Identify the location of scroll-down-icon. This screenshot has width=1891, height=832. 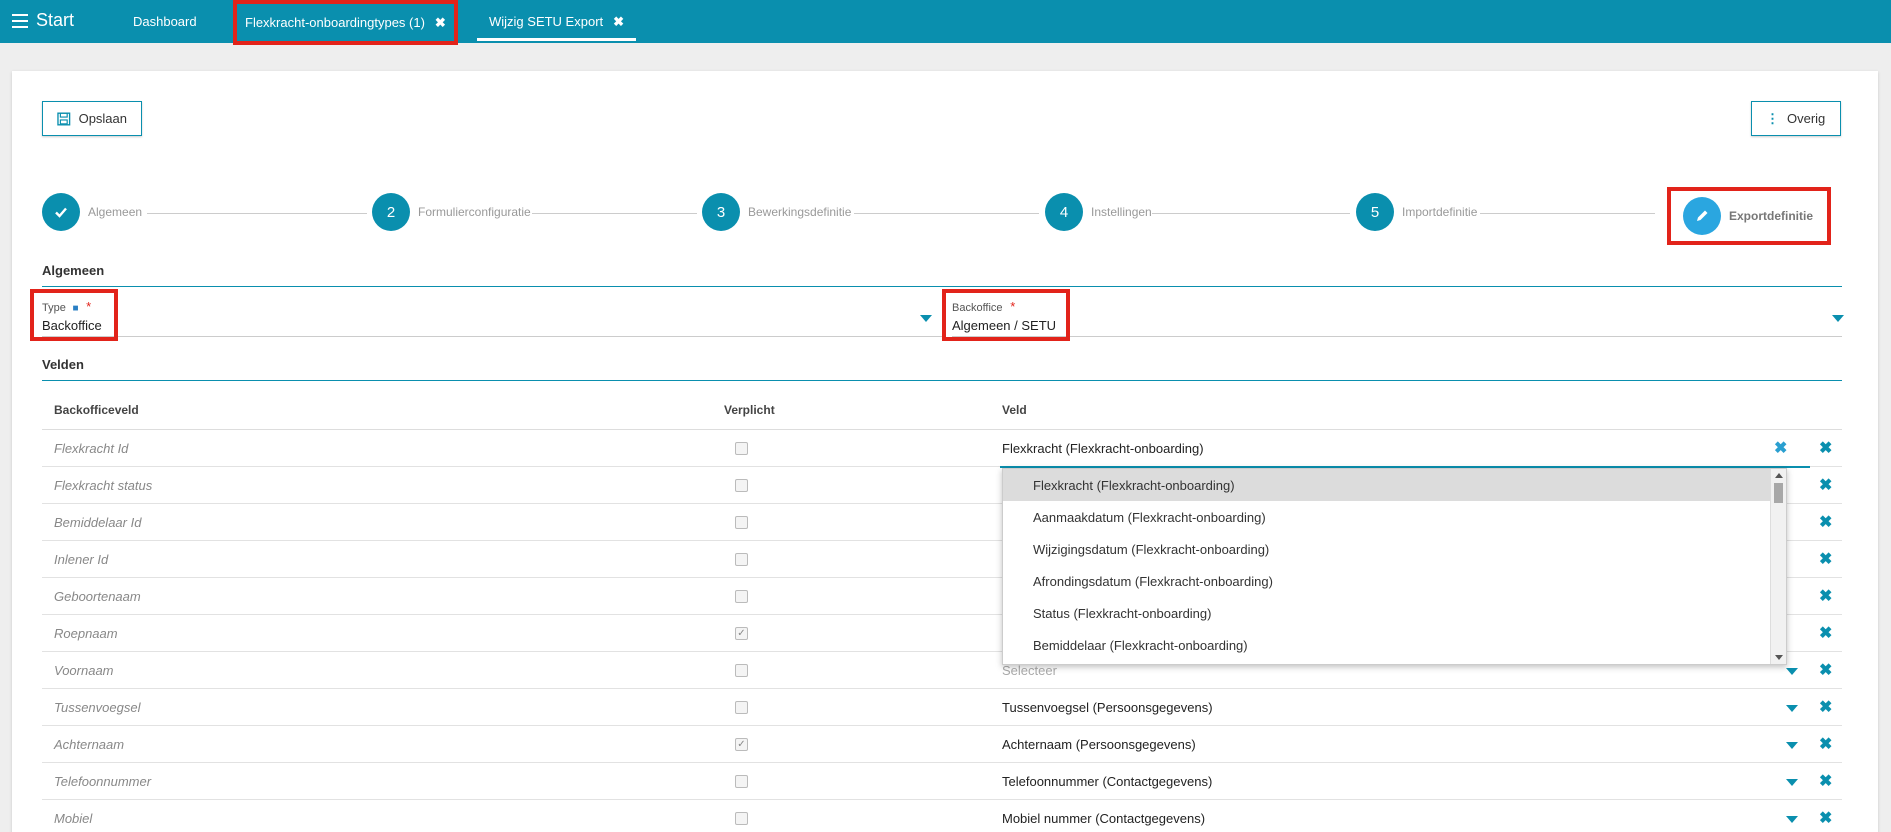
(1779, 657).